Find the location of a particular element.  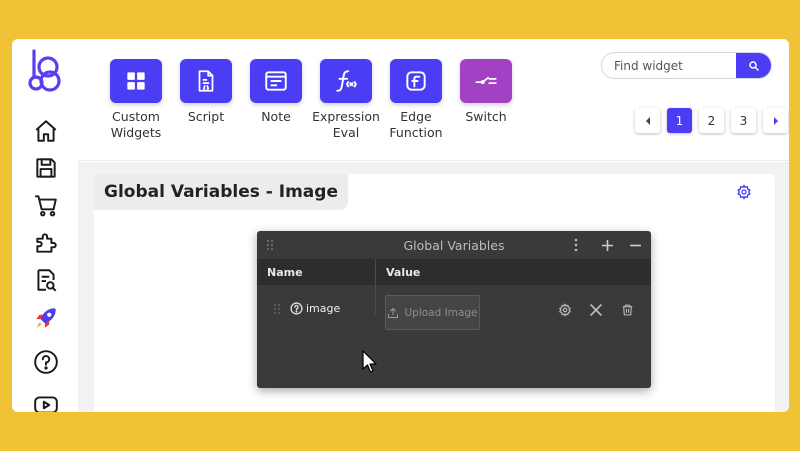

widget-custom-widgets: Custom Widgets is located at coordinates (136, 100).